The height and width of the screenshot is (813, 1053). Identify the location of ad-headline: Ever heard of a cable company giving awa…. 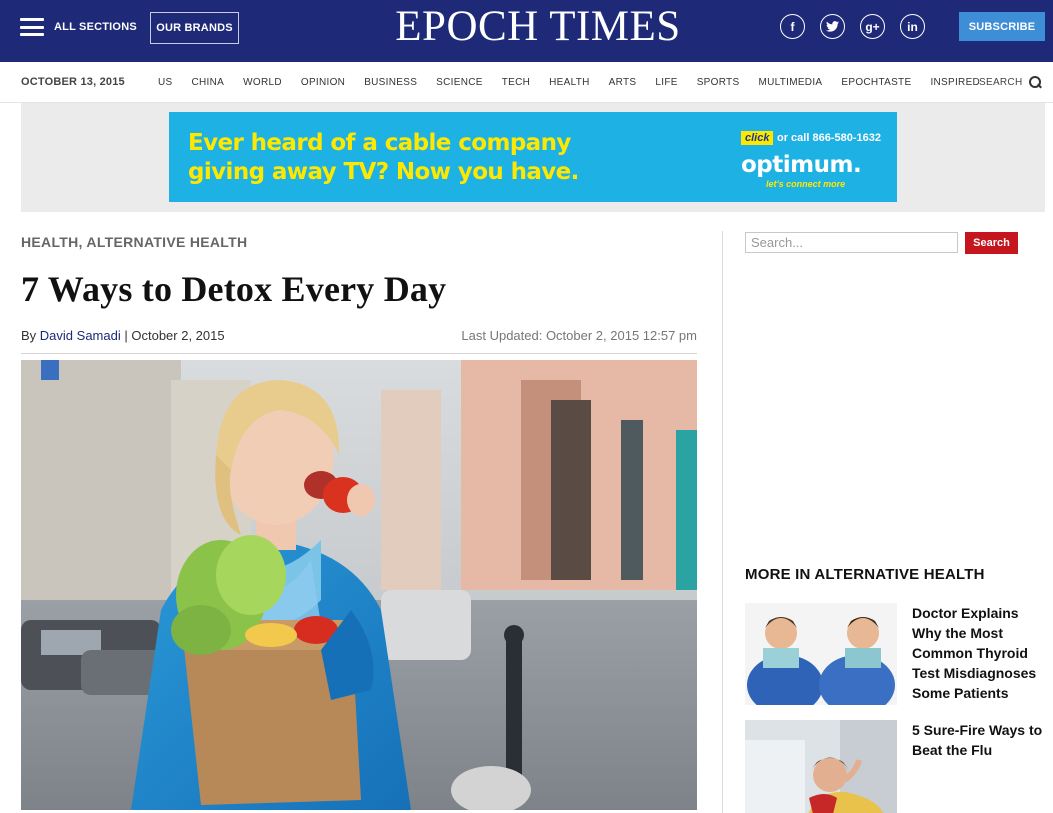
(383, 158).